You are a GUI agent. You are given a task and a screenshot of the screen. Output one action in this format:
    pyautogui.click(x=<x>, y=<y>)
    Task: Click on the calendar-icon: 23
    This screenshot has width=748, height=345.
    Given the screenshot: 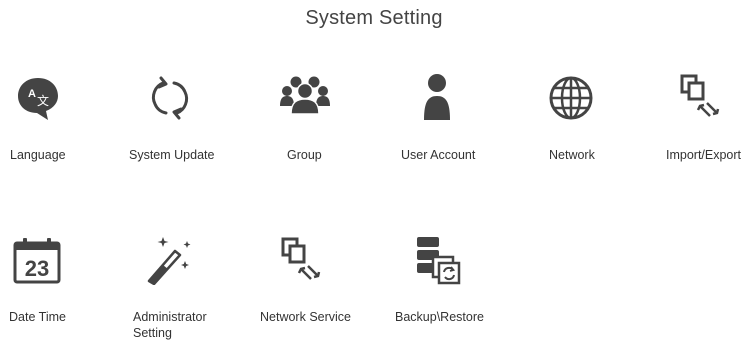 What is the action you would take?
    pyautogui.click(x=37, y=261)
    